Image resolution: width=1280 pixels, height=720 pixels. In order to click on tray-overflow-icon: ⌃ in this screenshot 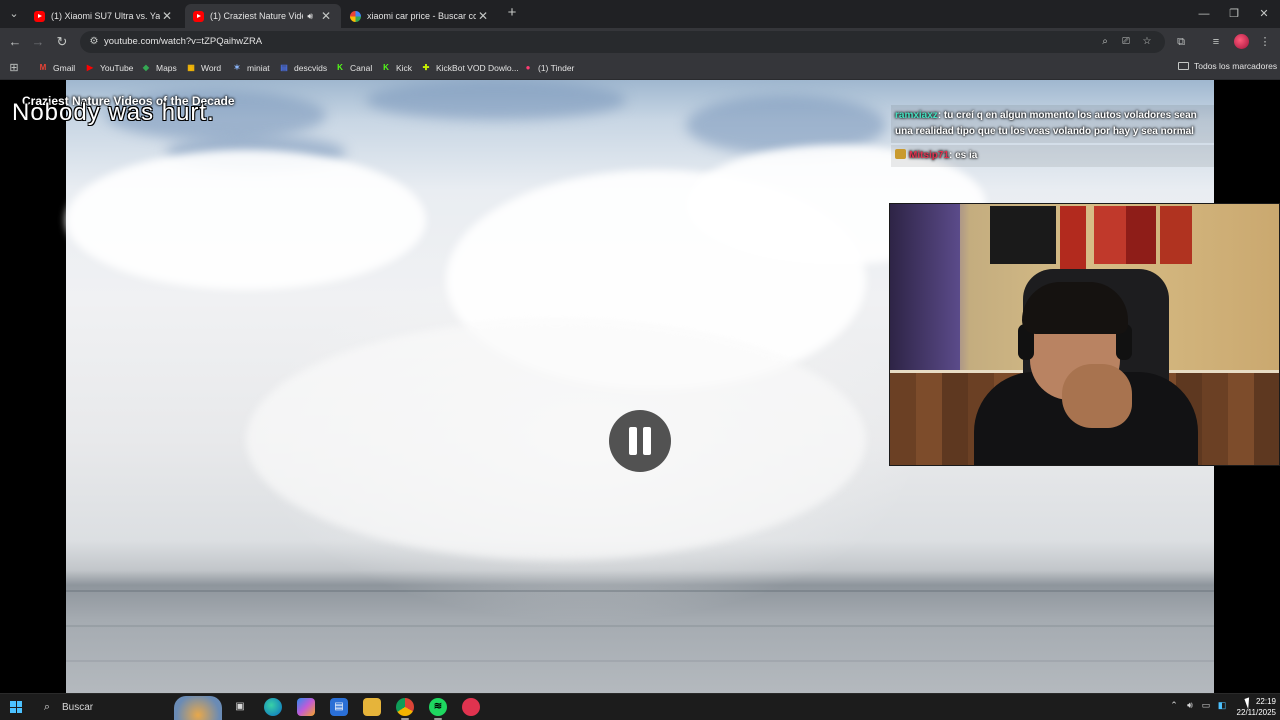, I will do `click(1174, 705)`.